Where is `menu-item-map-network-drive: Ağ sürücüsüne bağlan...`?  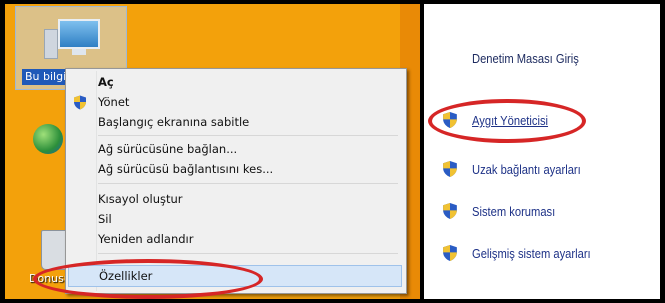 menu-item-map-network-drive: Ağ sürücüsüne bağlan... is located at coordinates (235, 149).